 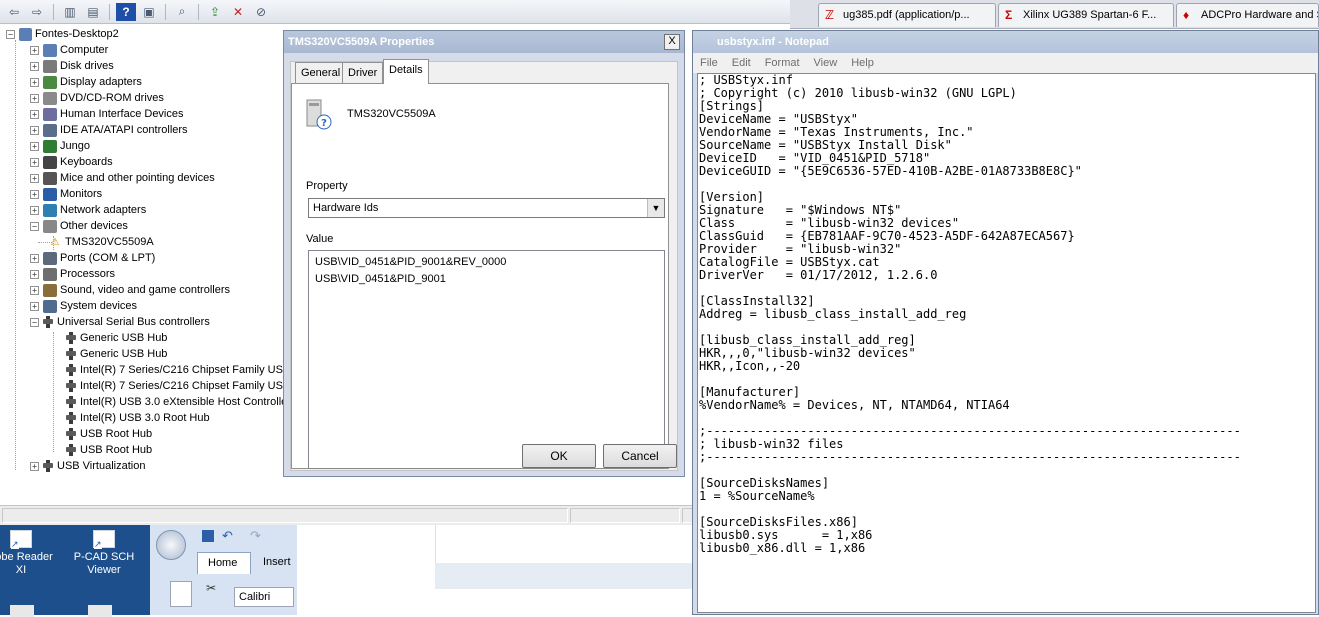 What do you see at coordinates (255, 536) in the screenshot?
I see `redo-icon: ↷` at bounding box center [255, 536].